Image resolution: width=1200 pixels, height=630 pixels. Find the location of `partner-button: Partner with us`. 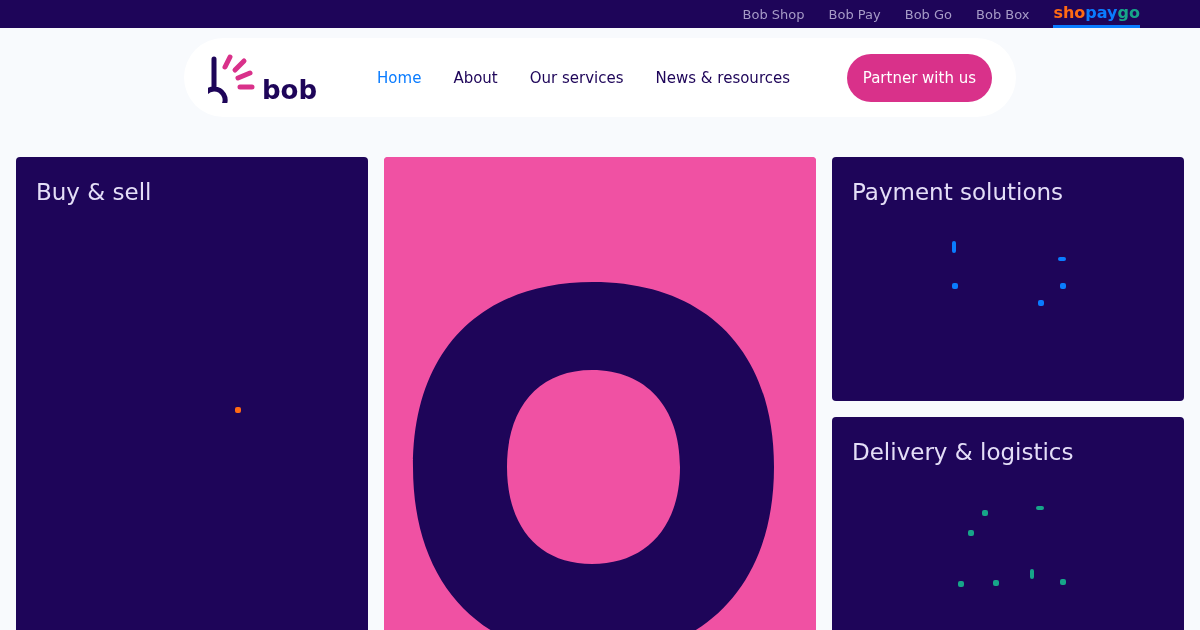

partner-button: Partner with us is located at coordinates (919, 77).